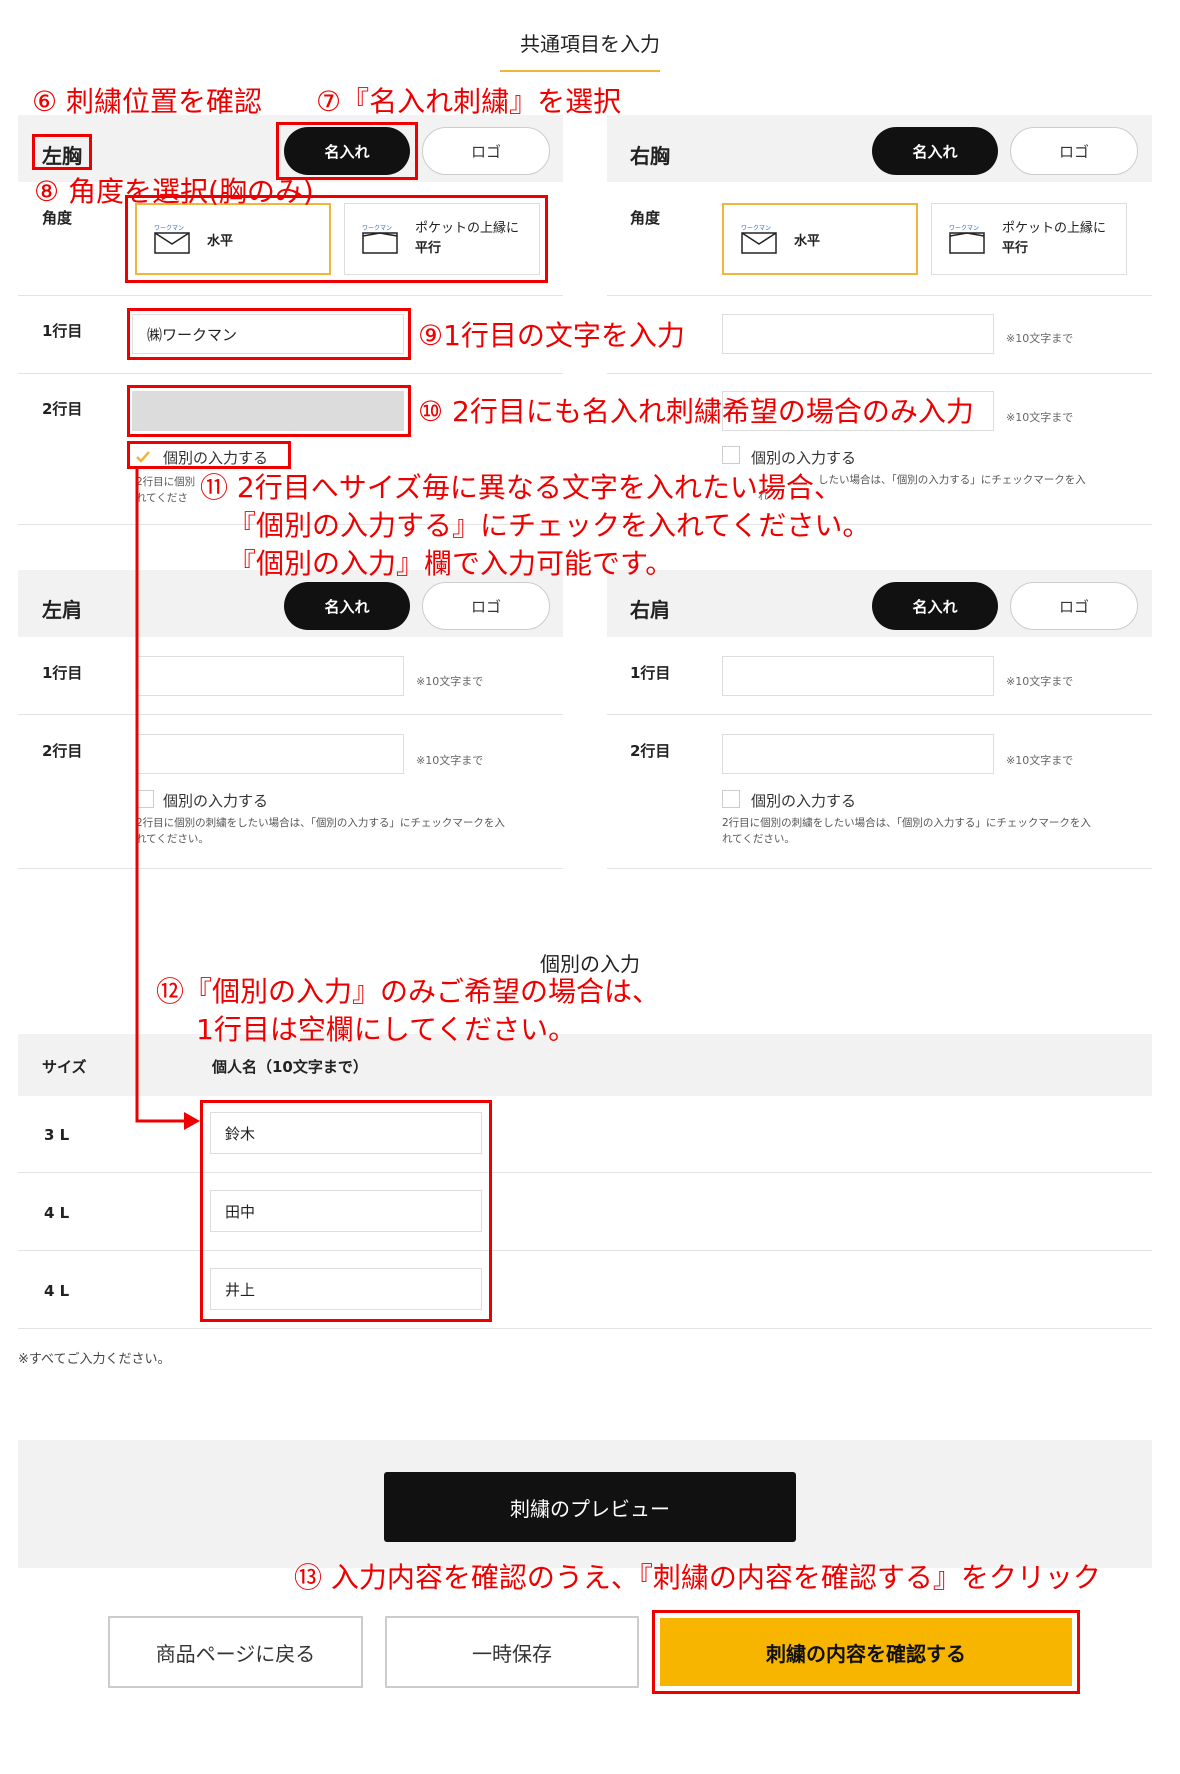 The height and width of the screenshot is (1774, 1180). I want to click on annotation-13: ⑬ 入力内容を確認のうえ、『刺繍の内容を確認する』をクリック, so click(697, 1577).